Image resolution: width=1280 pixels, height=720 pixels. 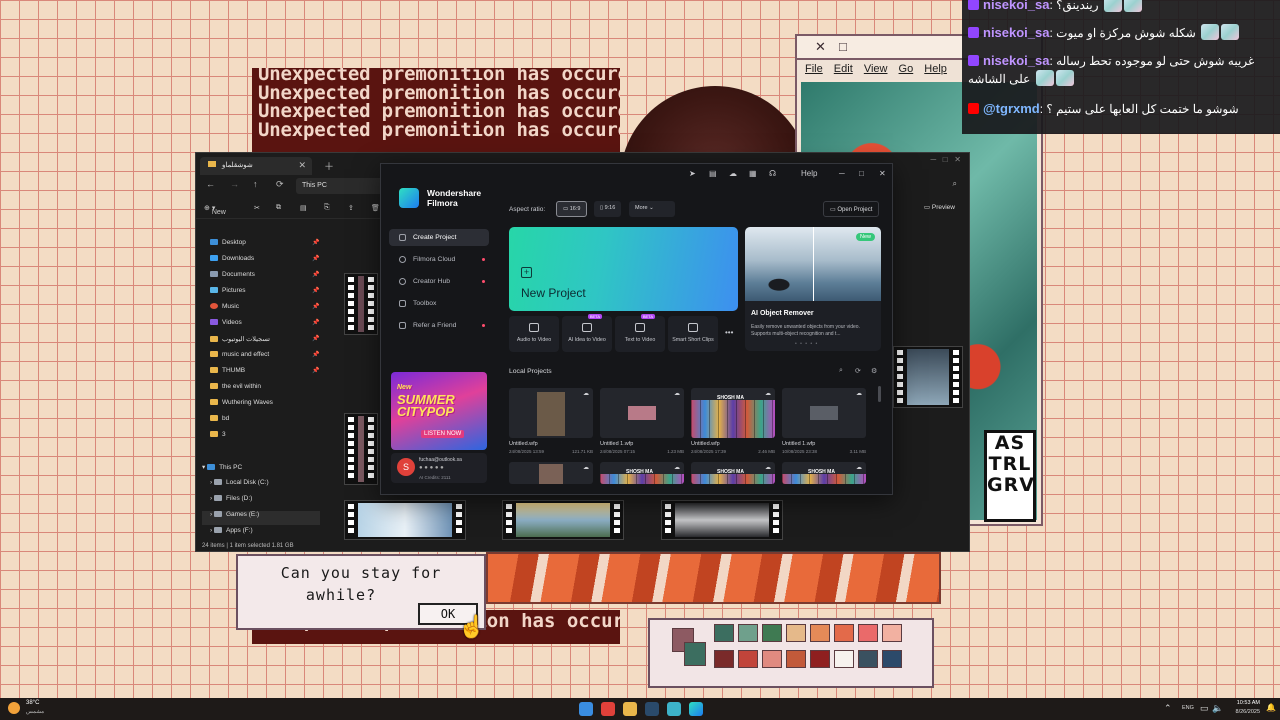 What do you see at coordinates (261, 518) in the screenshot?
I see `sidebar-item-drive: › Games (E:)` at bounding box center [261, 518].